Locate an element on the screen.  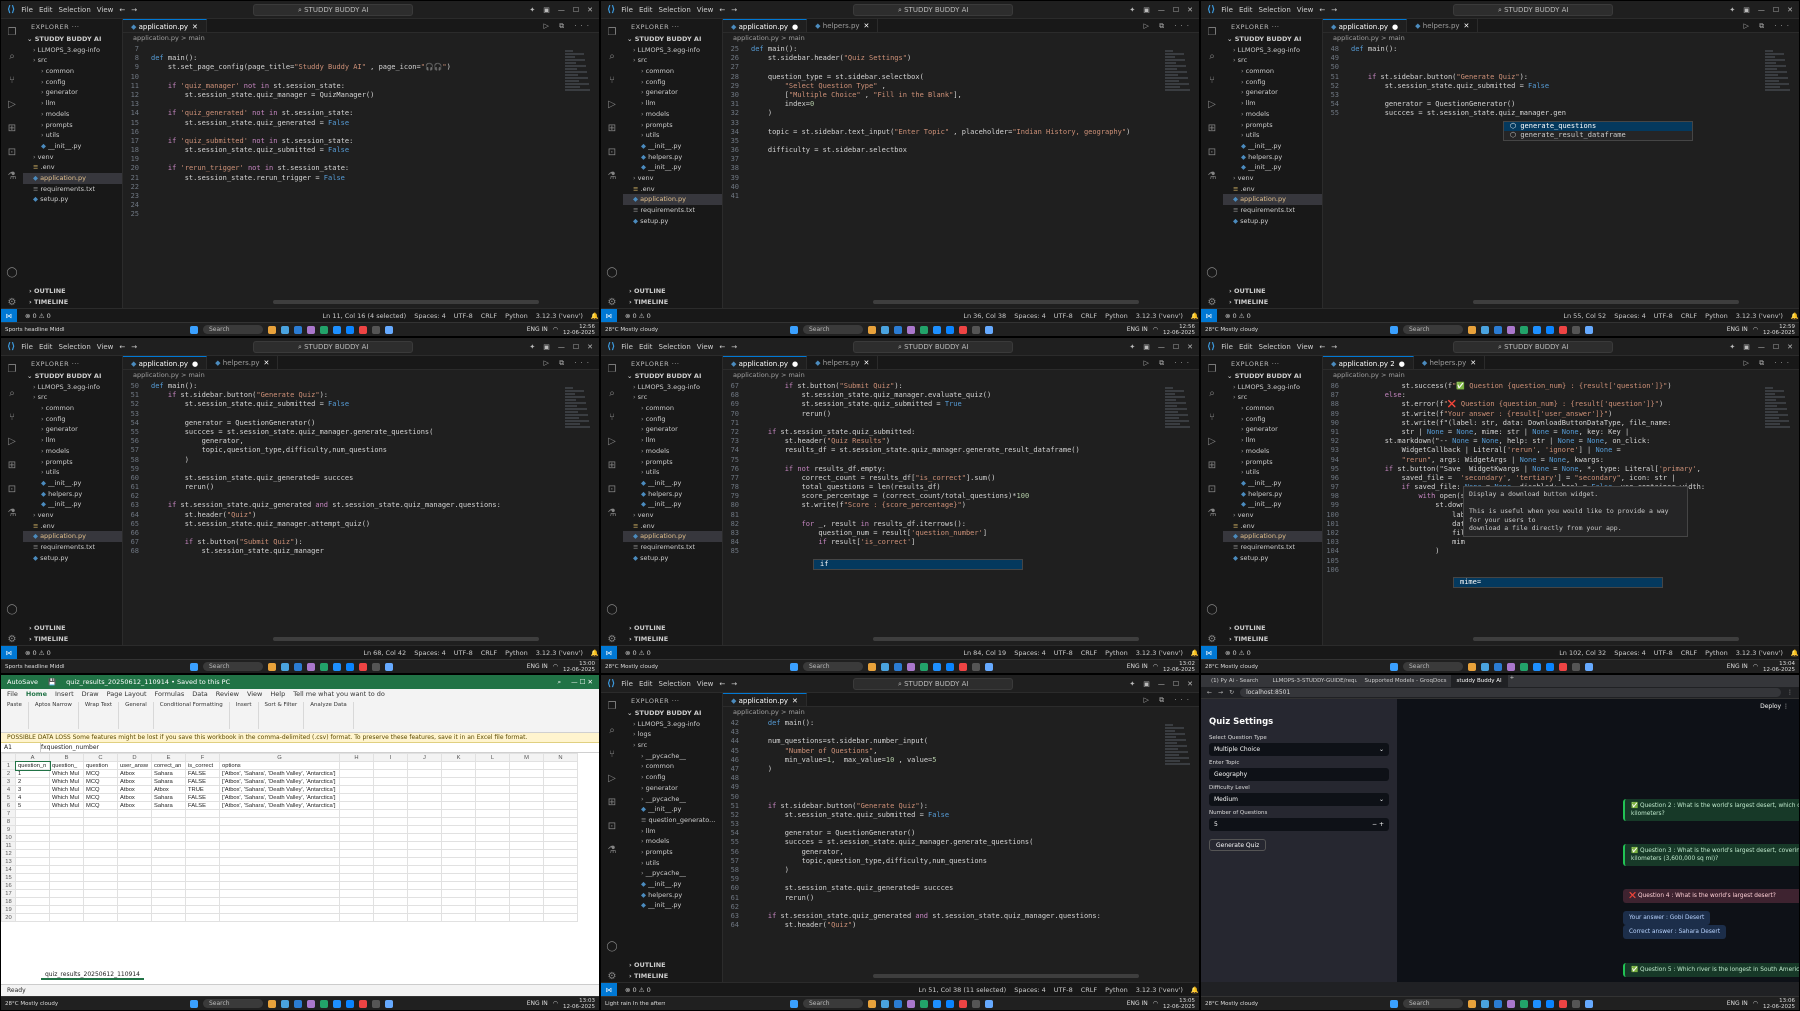
timeline-section: › TIMELINE is located at coordinates (72, 302).